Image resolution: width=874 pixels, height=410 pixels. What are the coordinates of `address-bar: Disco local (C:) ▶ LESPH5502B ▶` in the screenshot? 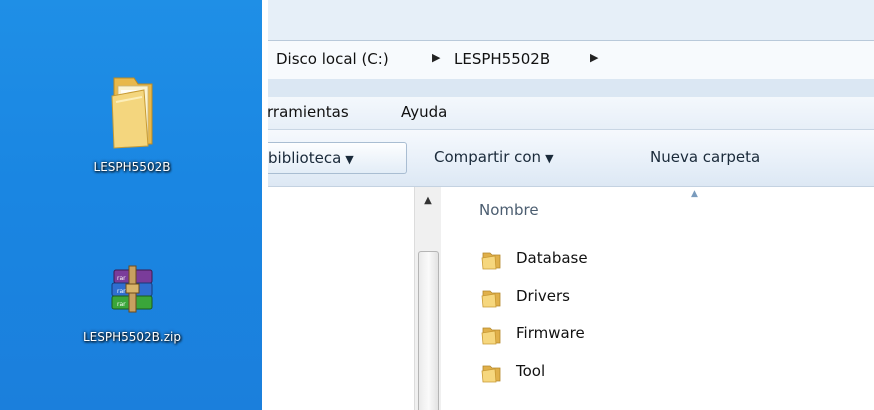 It's located at (571, 60).